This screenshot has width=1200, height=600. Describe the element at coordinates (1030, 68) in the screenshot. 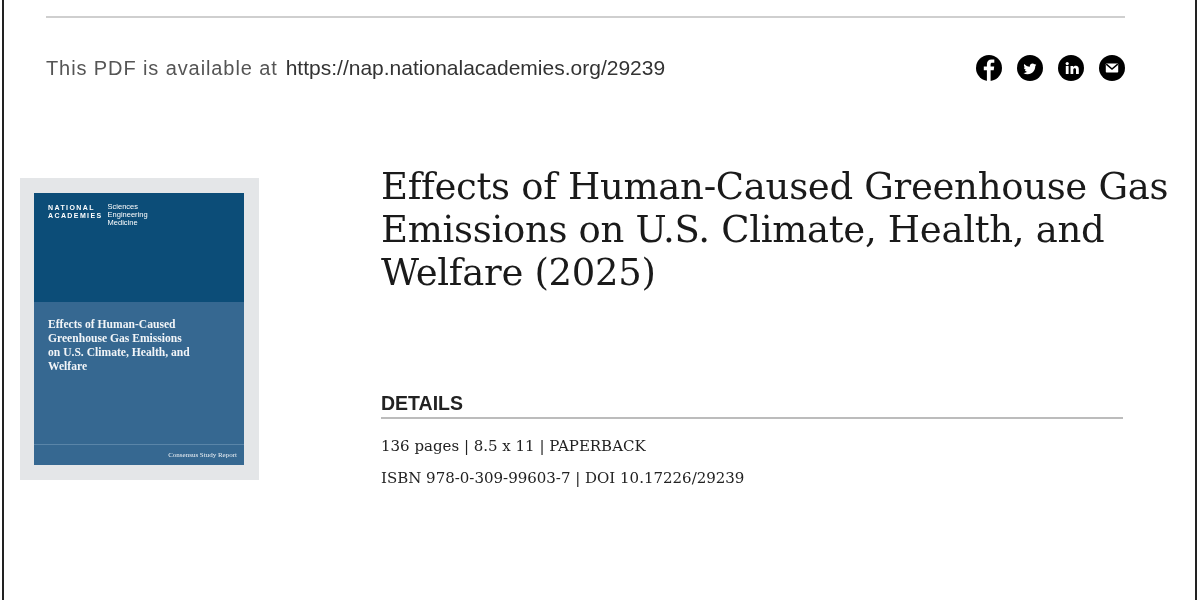

I see `twitter-icon` at that location.